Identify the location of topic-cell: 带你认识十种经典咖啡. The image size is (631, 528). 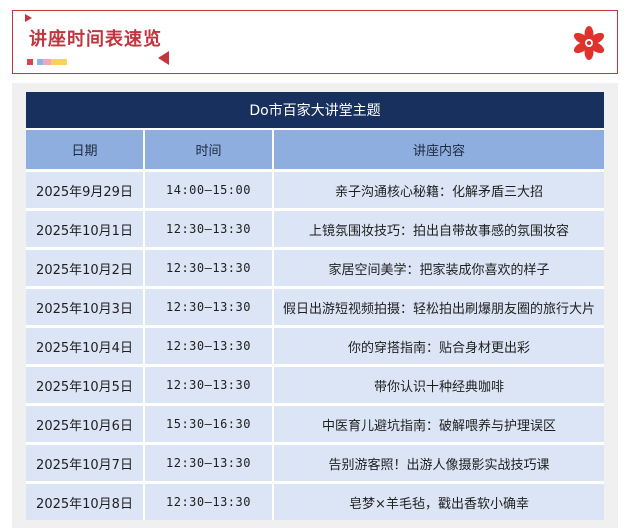
(439, 383).